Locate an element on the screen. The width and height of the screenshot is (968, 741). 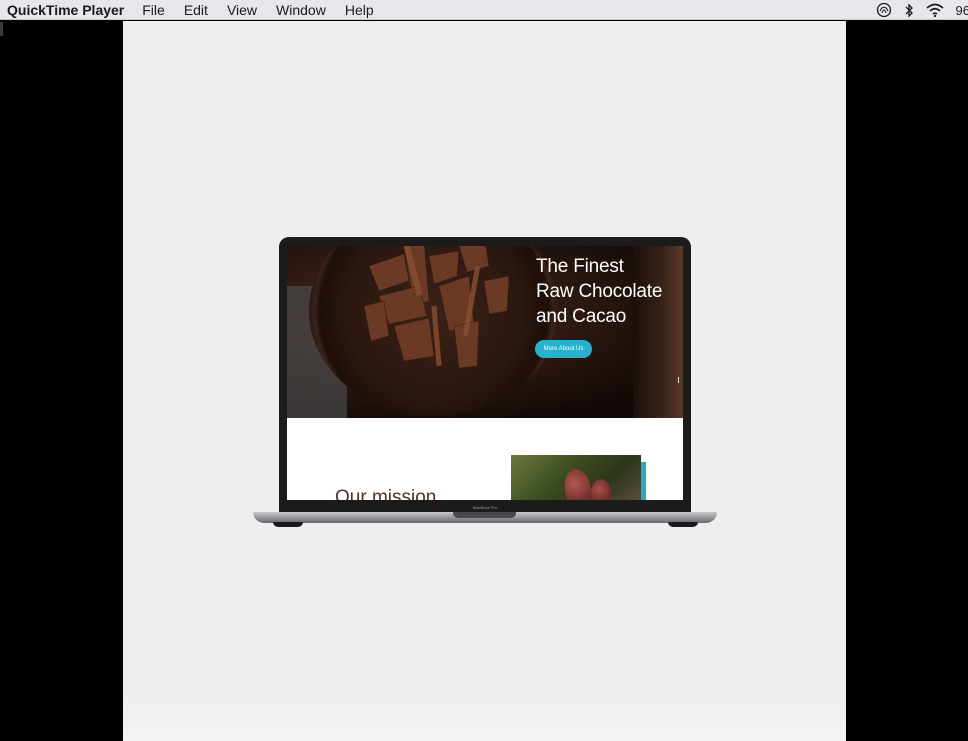
cacao-pod-image is located at coordinates (576, 477).